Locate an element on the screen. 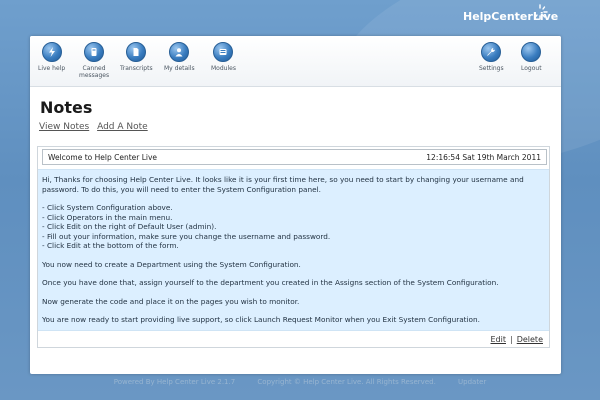 The image size is (600, 400). toolbar-label: Transcripts is located at coordinates (136, 68).